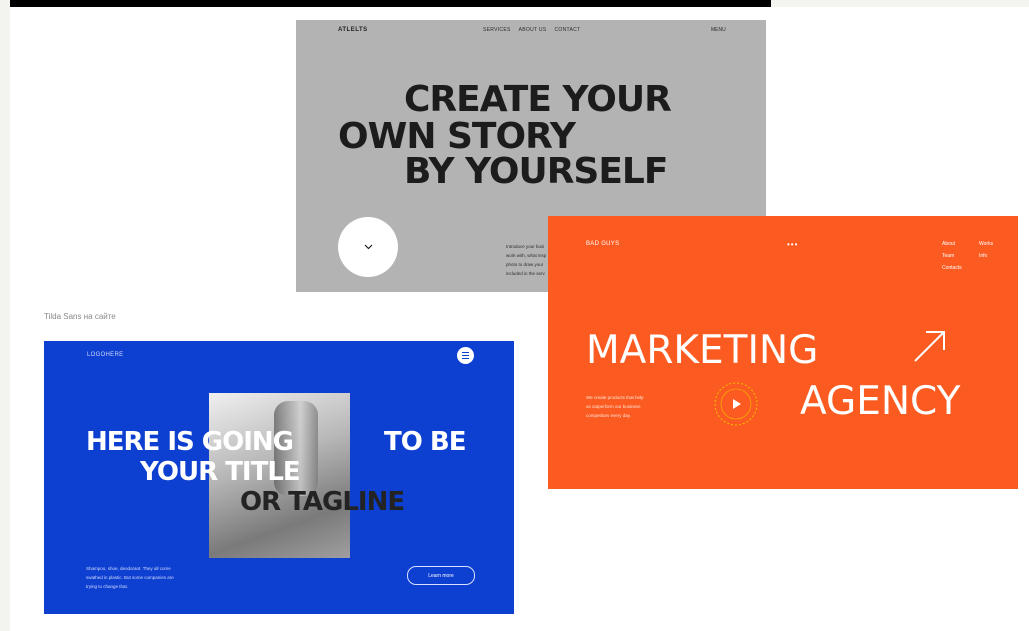 The width and height of the screenshot is (1029, 631). I want to click on gray-nav: SERVICES ABOUT US CONTACT, so click(531, 30).